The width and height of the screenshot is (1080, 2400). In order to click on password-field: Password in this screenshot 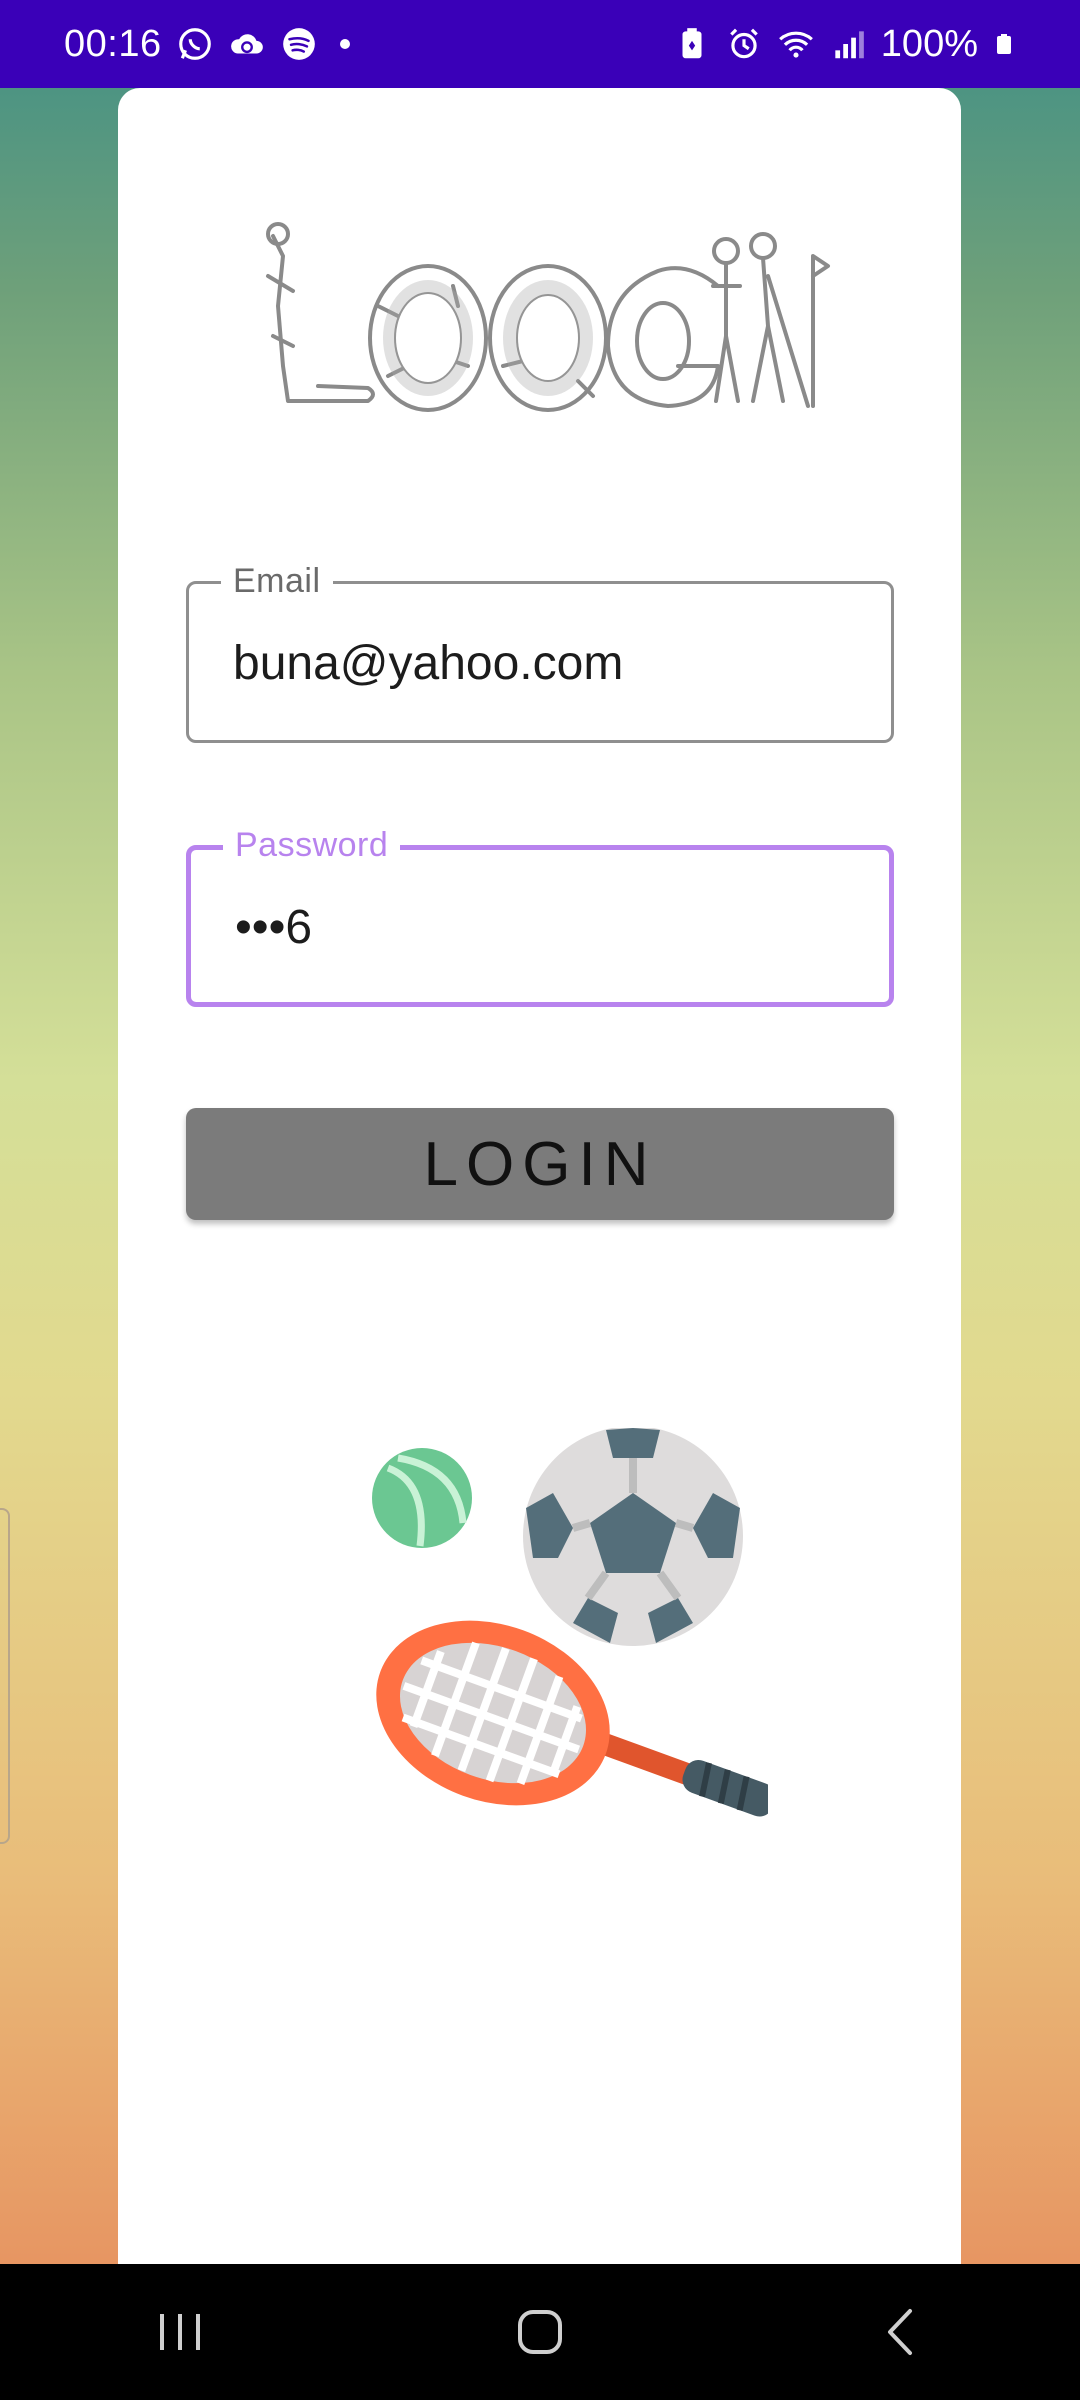, I will do `click(540, 916)`.